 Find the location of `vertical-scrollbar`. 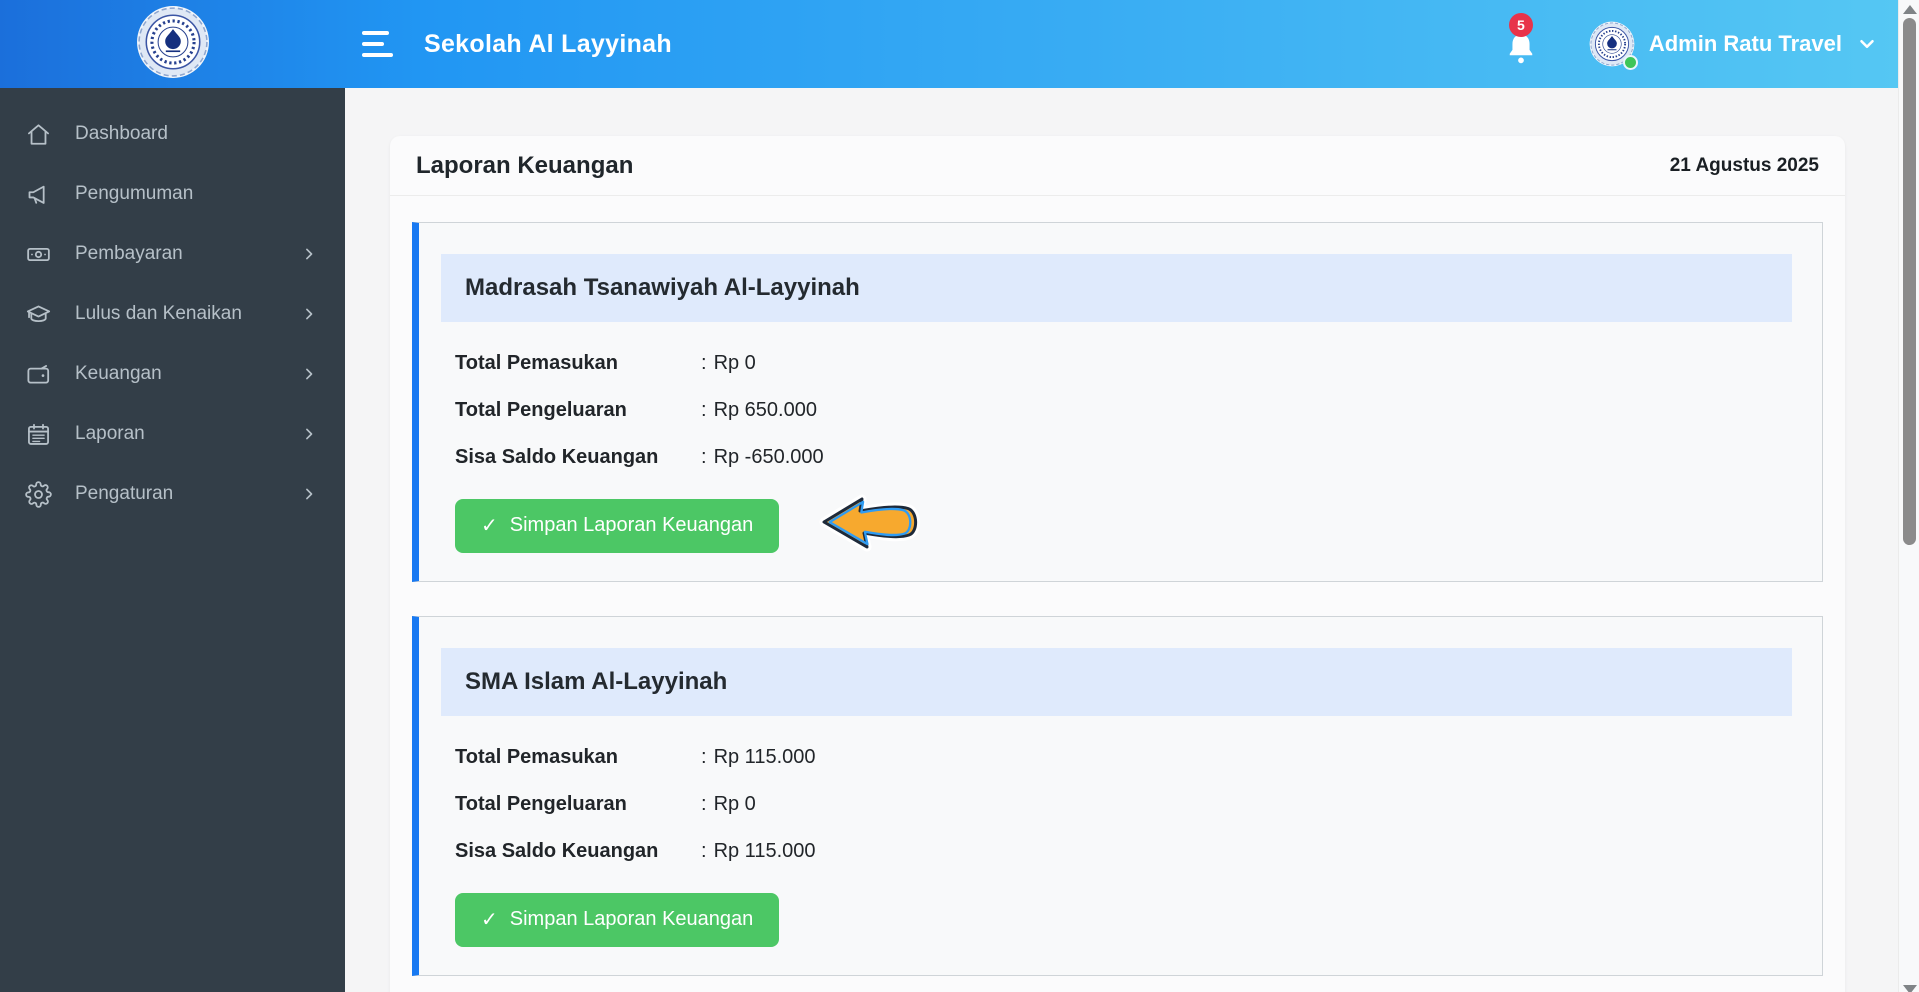

vertical-scrollbar is located at coordinates (1908, 496).